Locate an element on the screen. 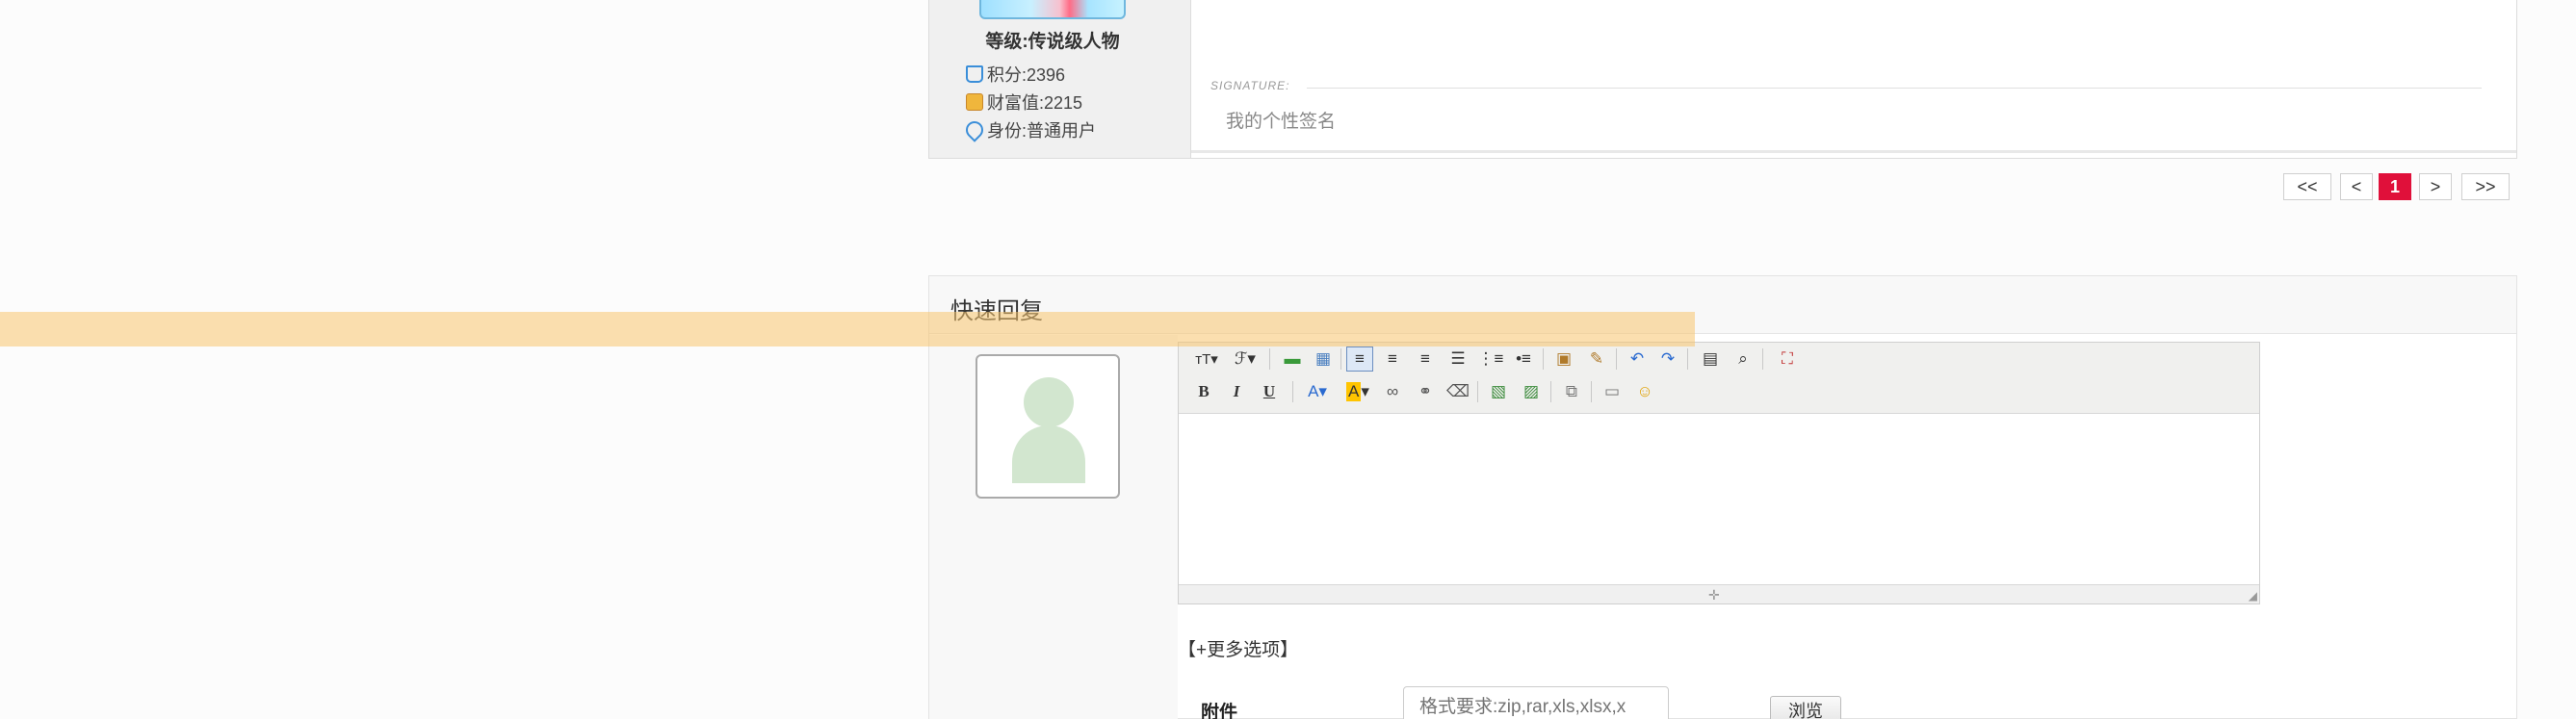  resize-corner-icon: ◢ is located at coordinates (2253, 596).